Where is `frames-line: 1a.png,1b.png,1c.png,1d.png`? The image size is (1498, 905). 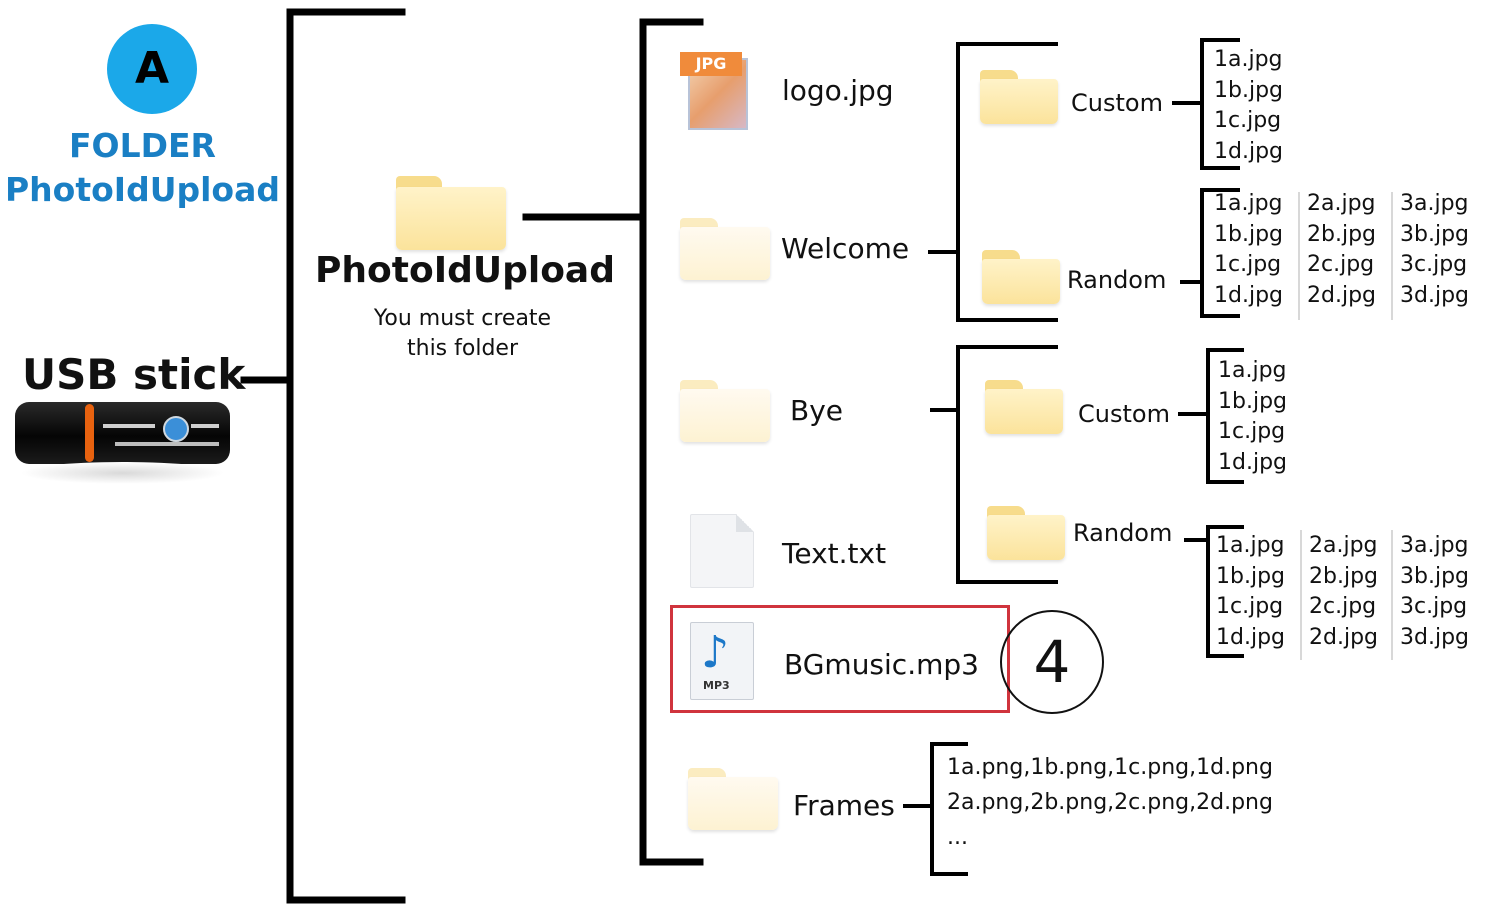 frames-line: 1a.png,1b.png,1c.png,1d.png is located at coordinates (1110, 767).